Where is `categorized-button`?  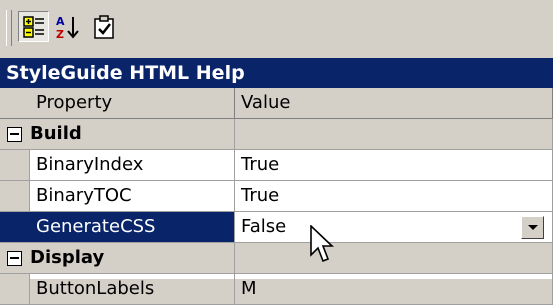 categorized-button is located at coordinates (33, 26).